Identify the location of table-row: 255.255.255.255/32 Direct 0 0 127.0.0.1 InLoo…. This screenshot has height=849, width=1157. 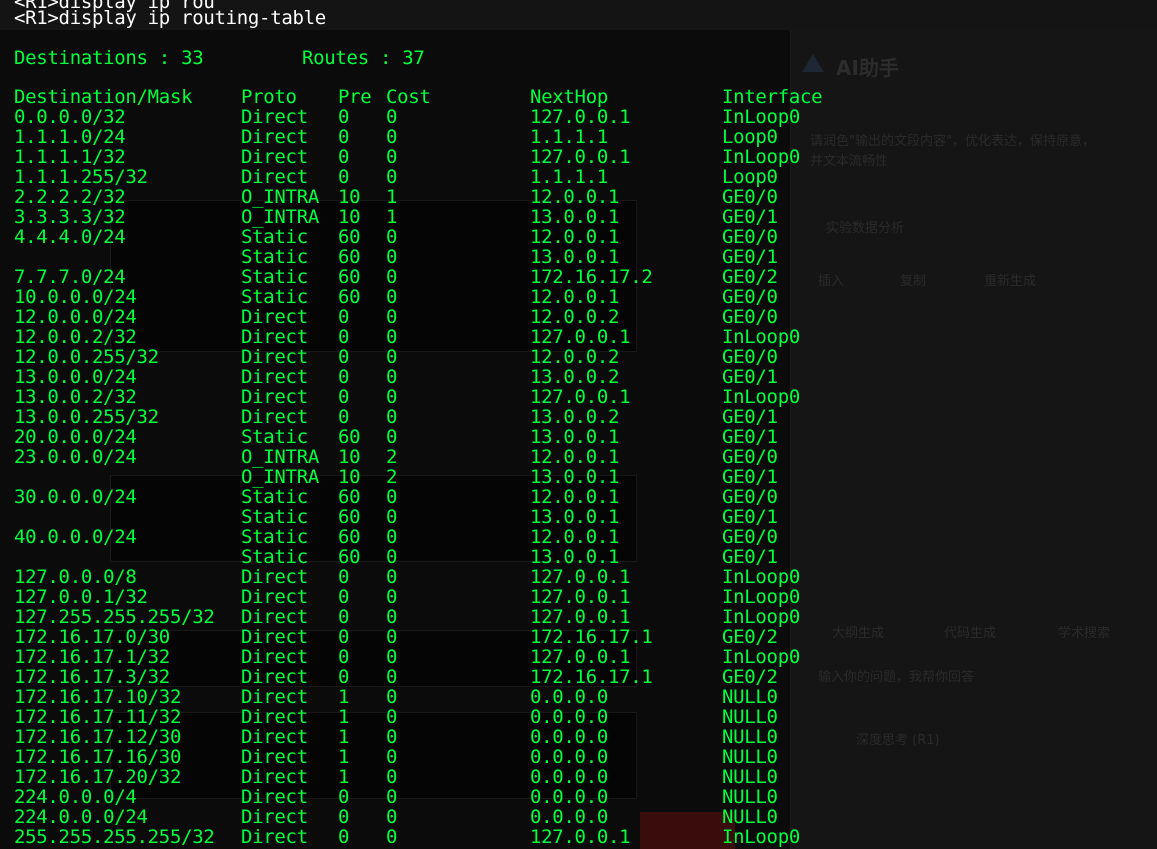
(578, 837).